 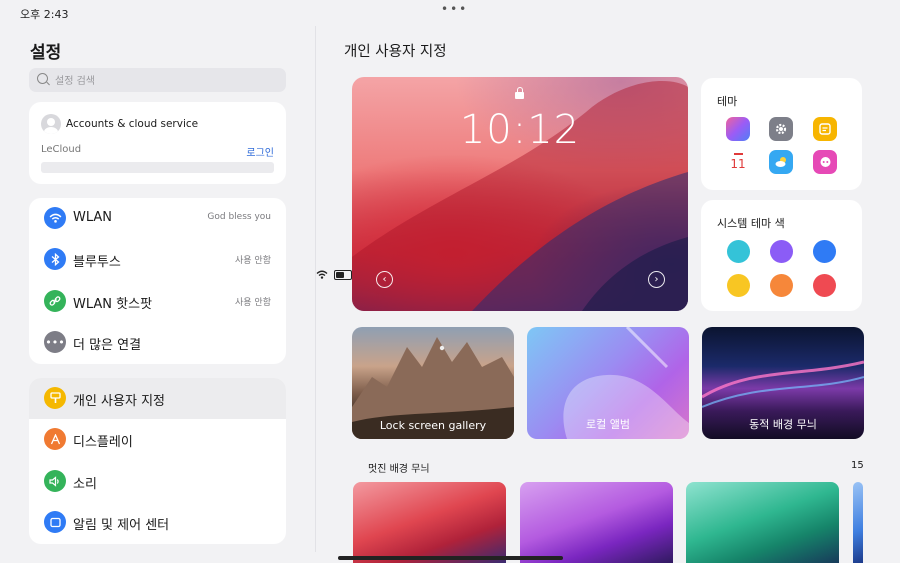 I want to click on tile-label: Lock screen gallery, so click(x=433, y=425).